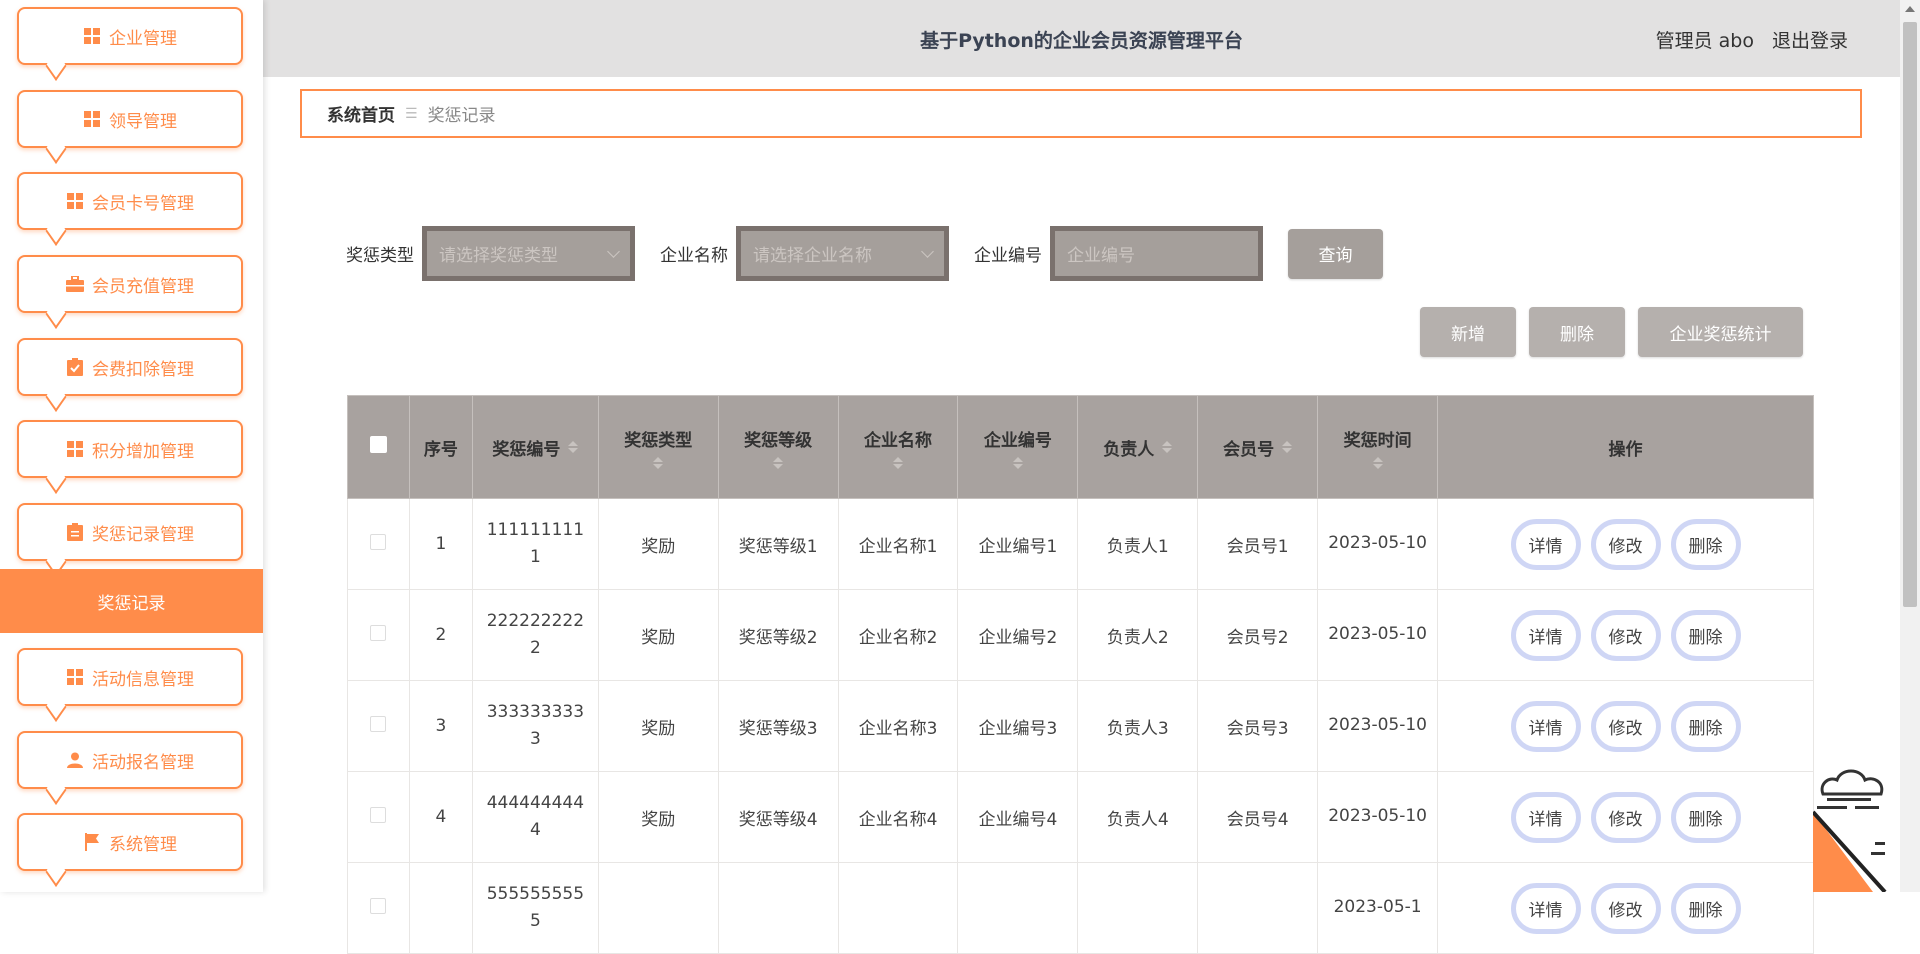 The height and width of the screenshot is (954, 1920). What do you see at coordinates (1080, 908) in the screenshot?
I see `table-row: 5555555555 2023-05-1 详情 修改 删除` at bounding box center [1080, 908].